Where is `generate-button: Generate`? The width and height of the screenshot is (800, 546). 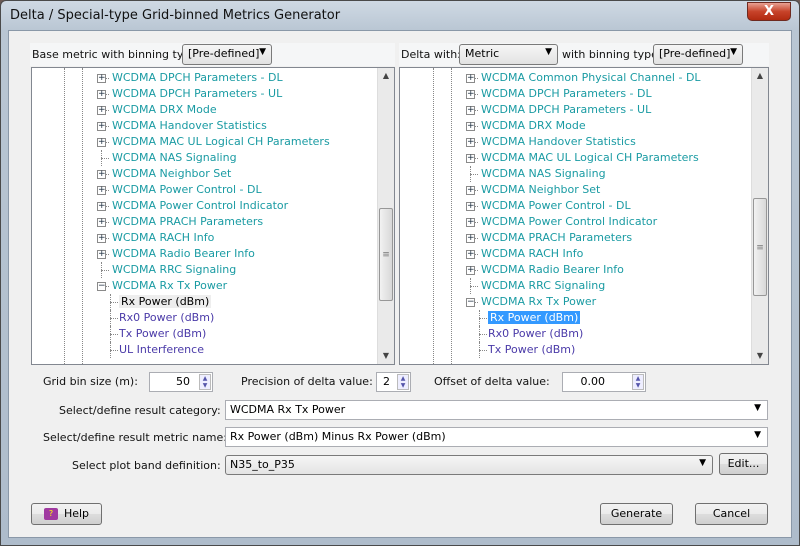
generate-button: Generate is located at coordinates (636, 514).